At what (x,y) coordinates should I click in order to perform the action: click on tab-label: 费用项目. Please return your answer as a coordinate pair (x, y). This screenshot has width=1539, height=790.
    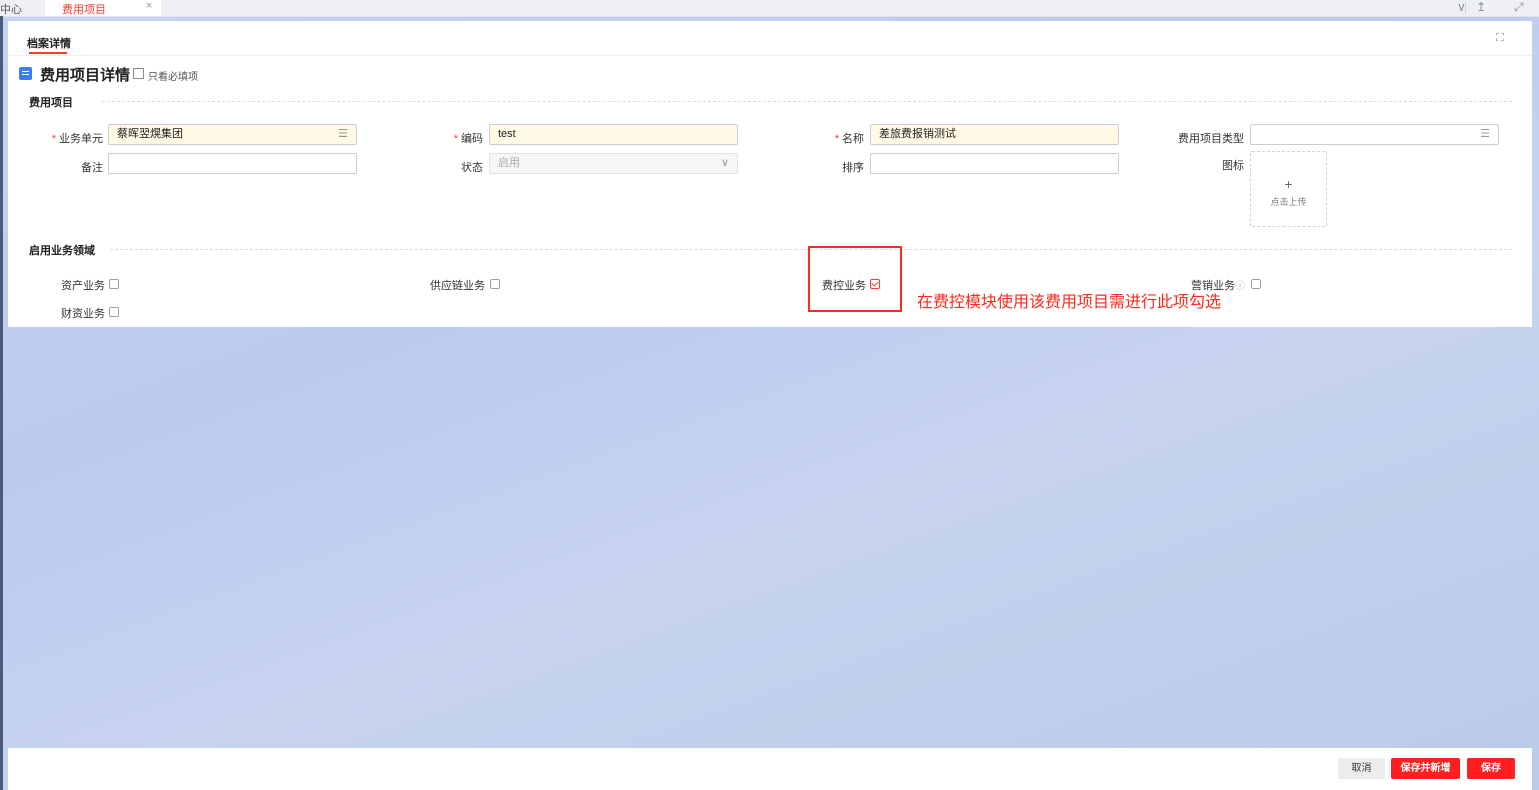
    Looking at the image, I should click on (84, 10).